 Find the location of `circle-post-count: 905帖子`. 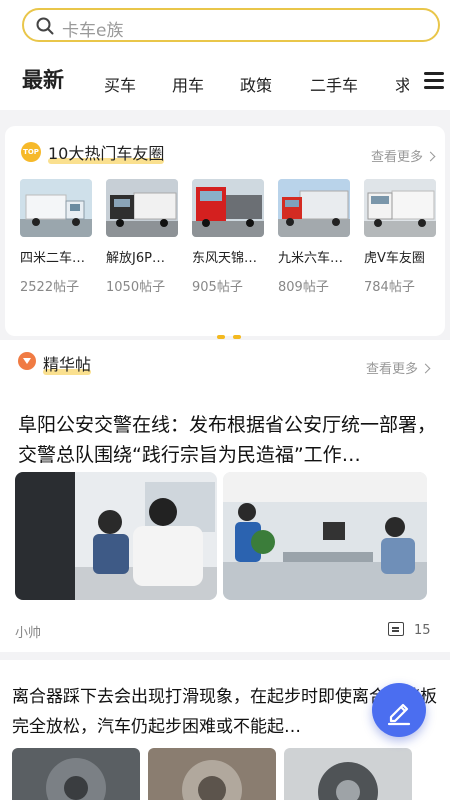

circle-post-count: 905帖子 is located at coordinates (217, 287).